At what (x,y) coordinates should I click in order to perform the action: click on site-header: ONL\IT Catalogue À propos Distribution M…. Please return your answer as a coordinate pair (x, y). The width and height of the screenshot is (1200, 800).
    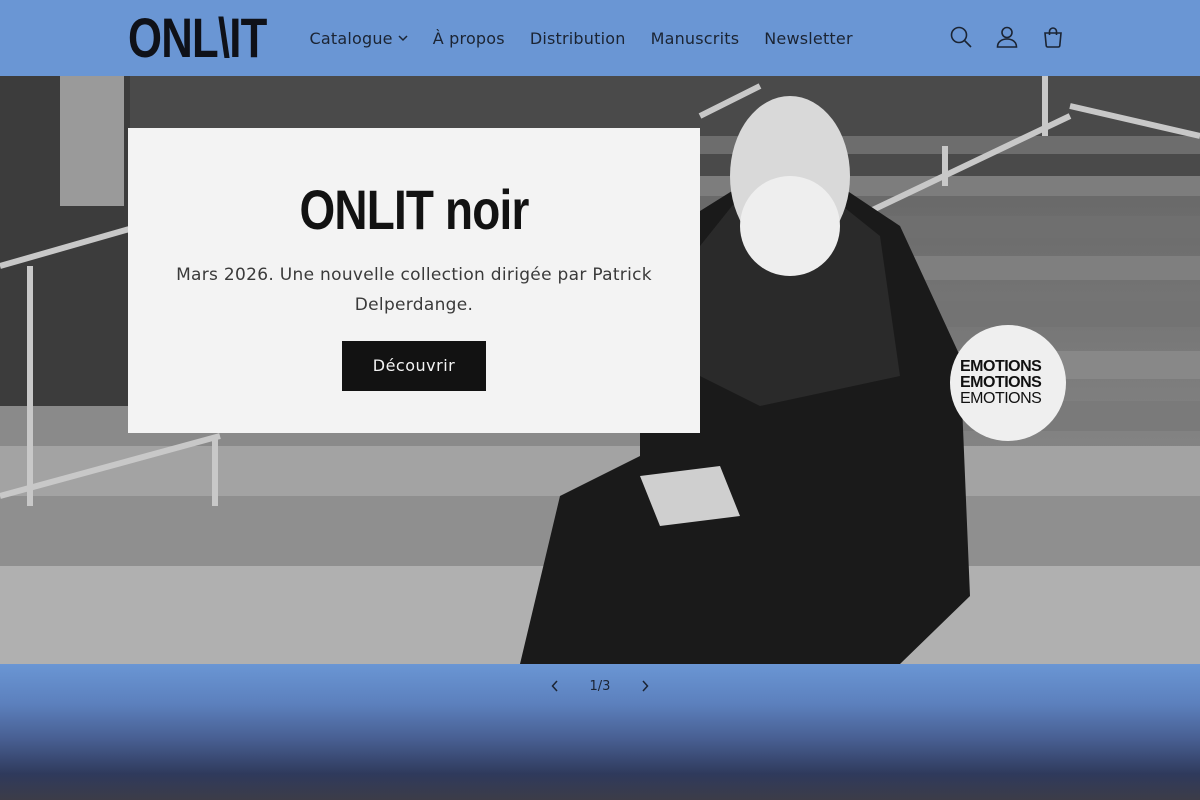
    Looking at the image, I should click on (600, 38).